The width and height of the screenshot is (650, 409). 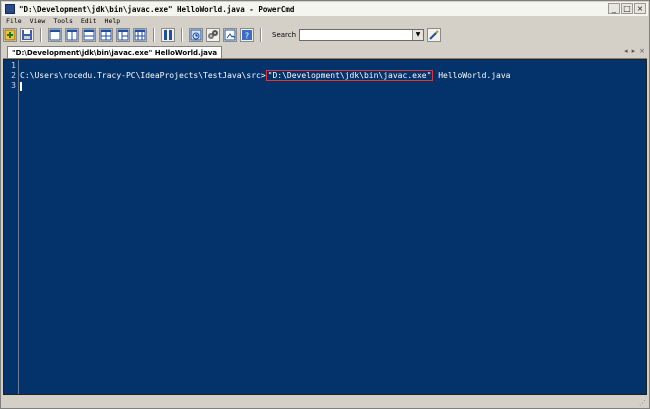 What do you see at coordinates (106, 35) in the screenshot?
I see `layout-quad-icon` at bounding box center [106, 35].